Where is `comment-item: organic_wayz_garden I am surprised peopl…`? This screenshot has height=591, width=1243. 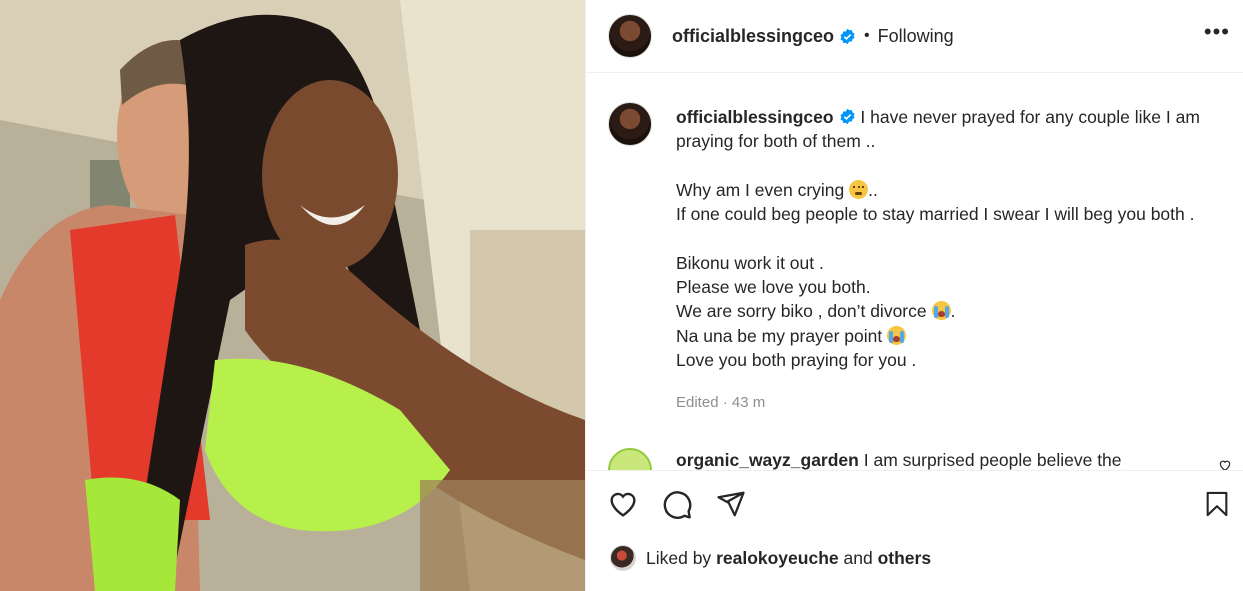
comment-item: organic_wayz_garden I am surprised peopl… is located at coordinates (914, 456).